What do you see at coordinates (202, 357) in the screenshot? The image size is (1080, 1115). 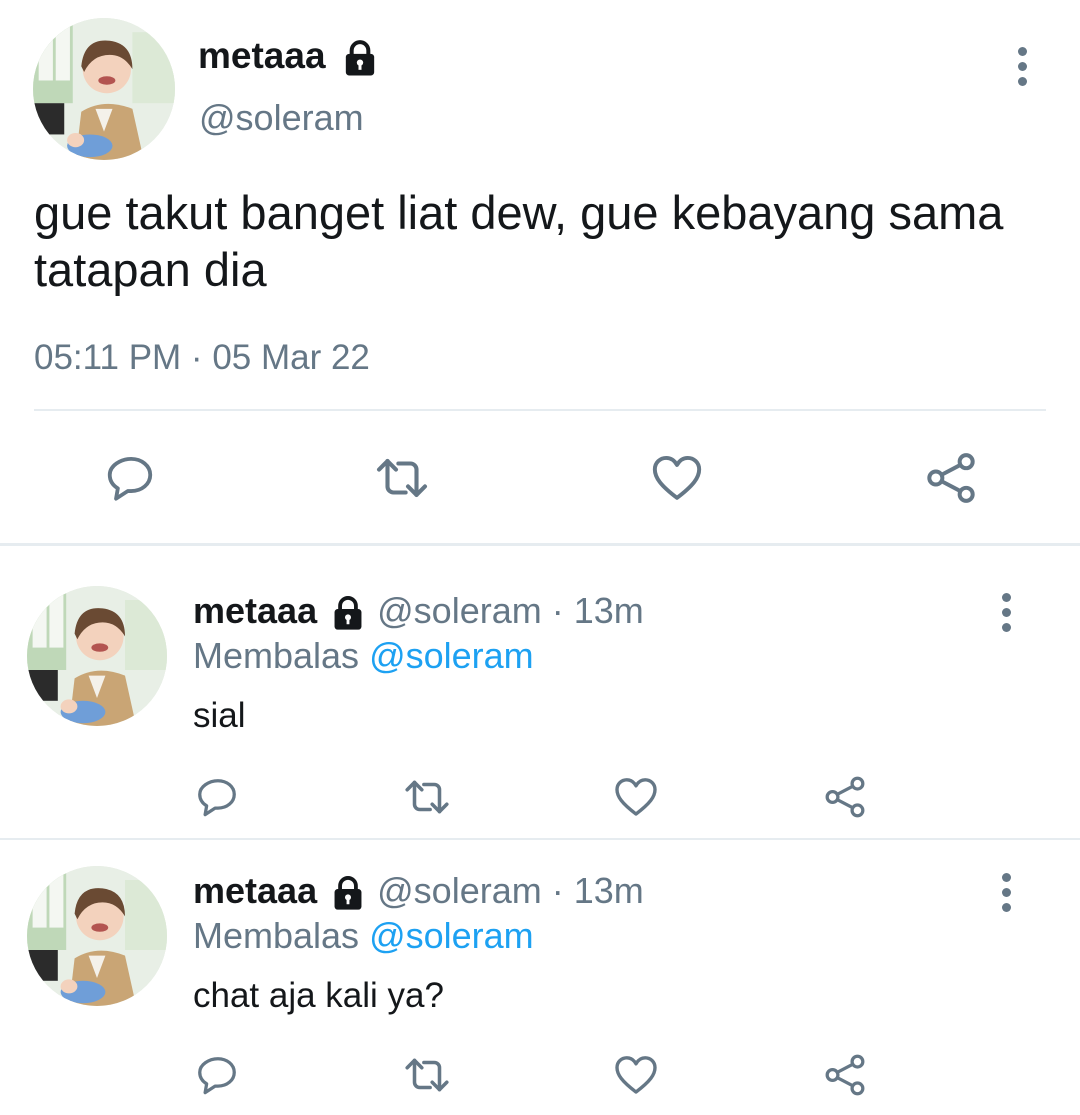 I see `tweet-timestamp: 05:11 PM · 05 Mar 22` at bounding box center [202, 357].